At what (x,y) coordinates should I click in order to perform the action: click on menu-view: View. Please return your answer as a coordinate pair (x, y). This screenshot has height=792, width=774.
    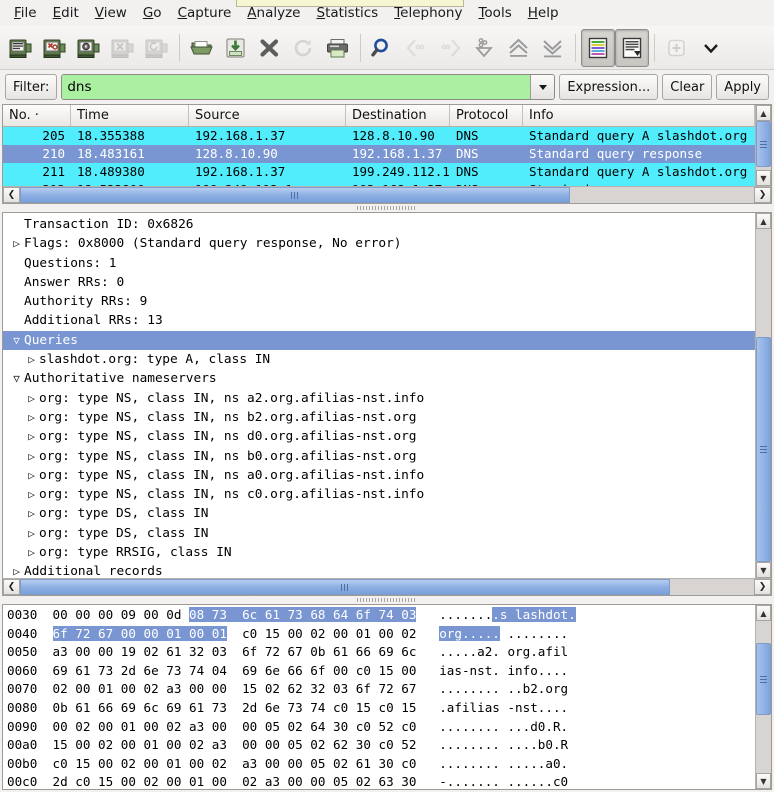
    Looking at the image, I should click on (111, 13).